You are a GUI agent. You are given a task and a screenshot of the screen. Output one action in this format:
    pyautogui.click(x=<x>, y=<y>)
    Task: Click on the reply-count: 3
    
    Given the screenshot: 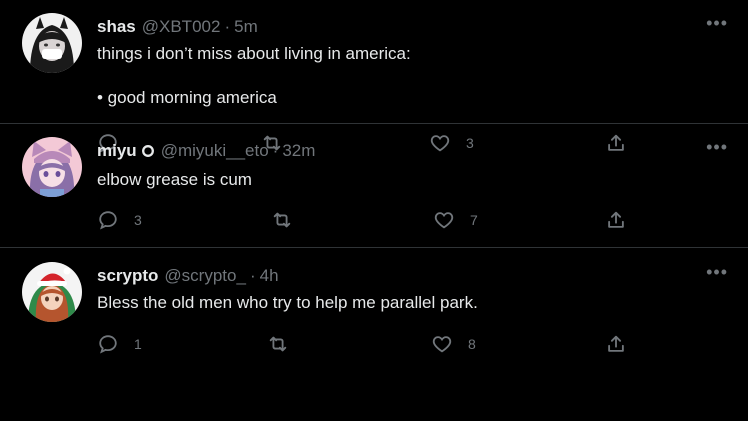 What is the action you would take?
    pyautogui.click(x=138, y=220)
    